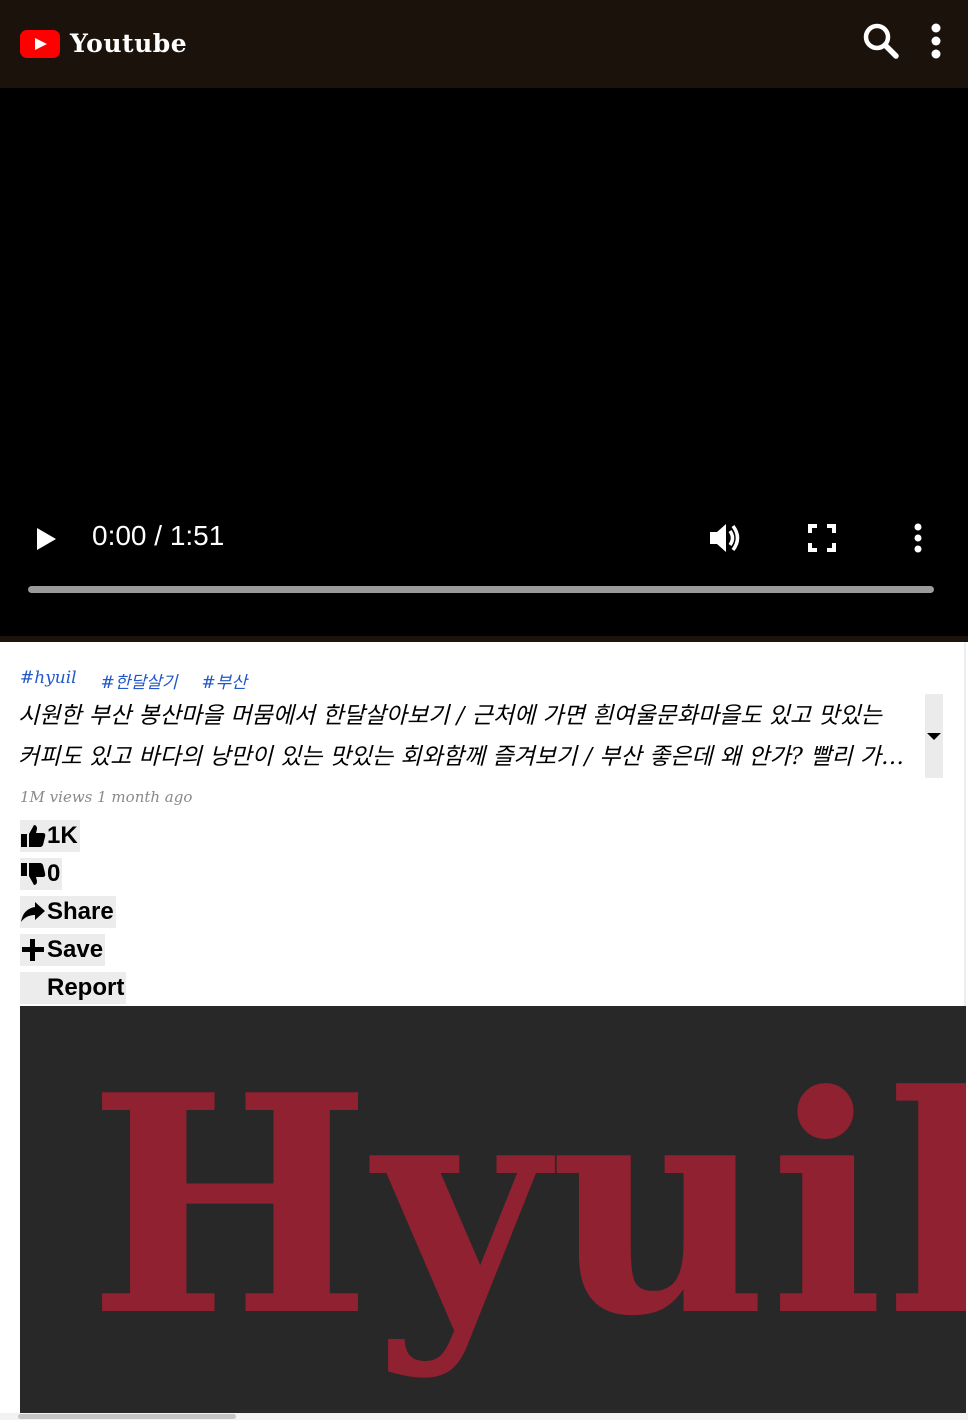  Describe the element at coordinates (726, 538) in the screenshot. I see `volume-icon` at that location.